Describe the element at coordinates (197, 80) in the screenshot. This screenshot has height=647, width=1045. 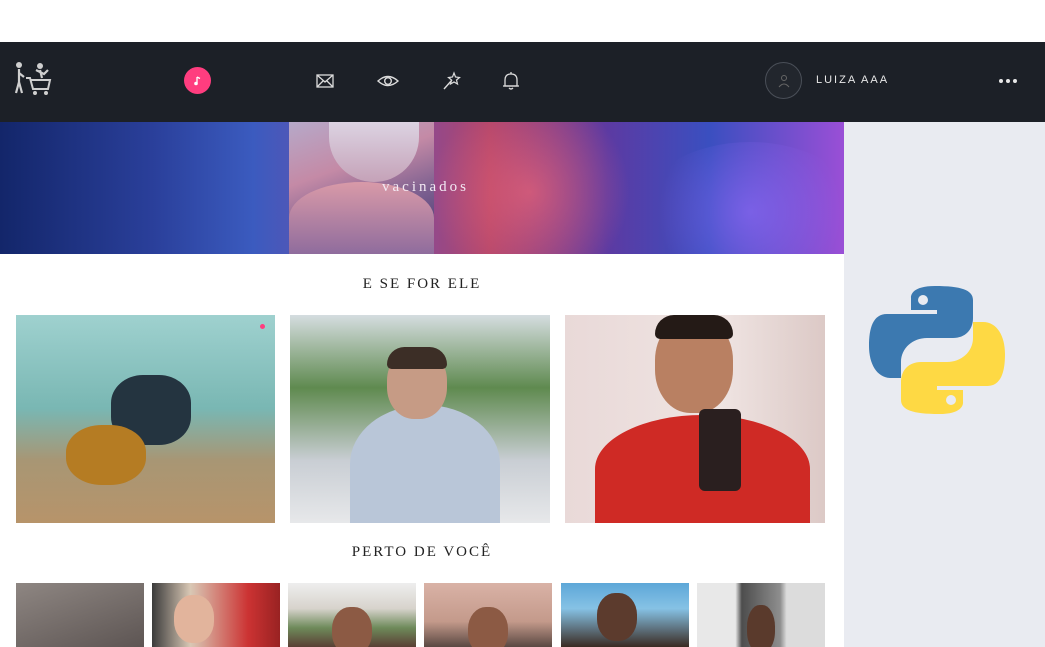
I see `music-note-icon` at that location.